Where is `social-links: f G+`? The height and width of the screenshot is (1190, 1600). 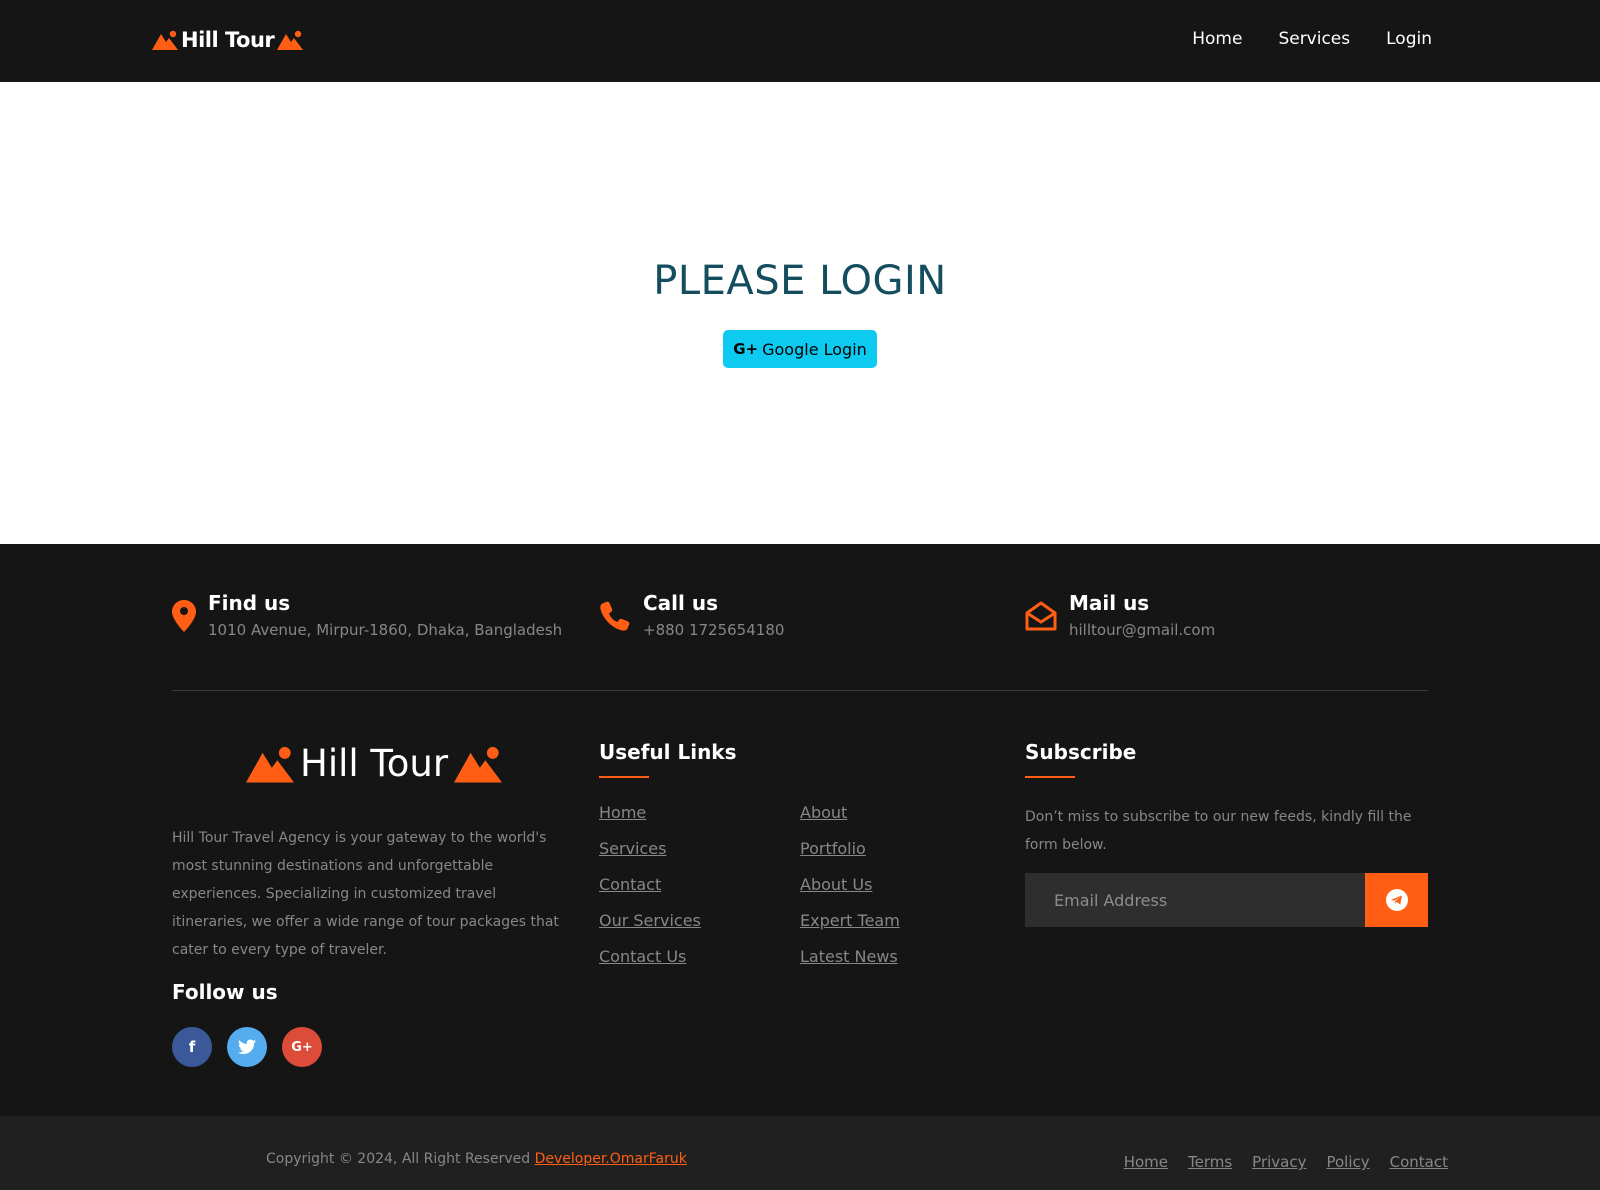 social-links: f G+ is located at coordinates (247, 1047).